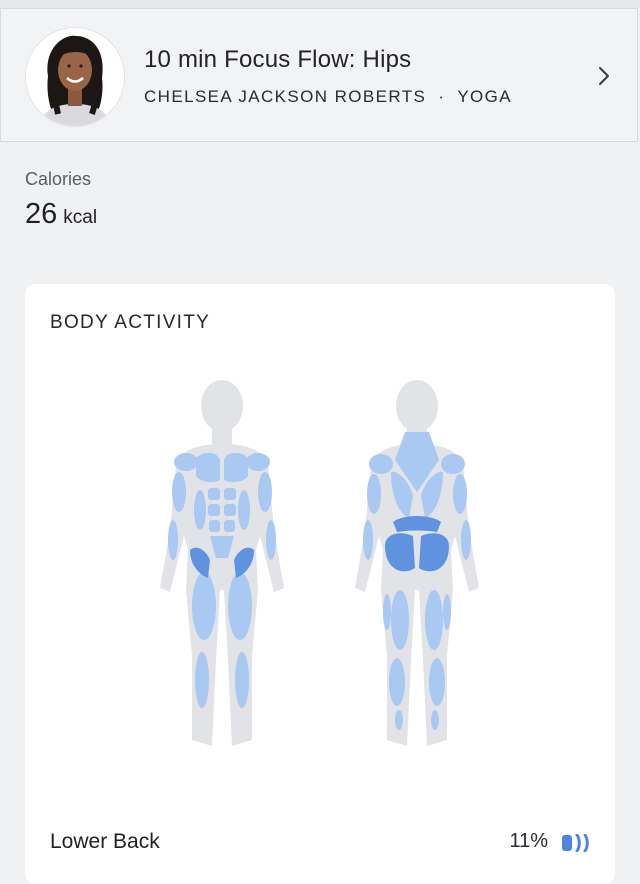 Image resolution: width=640 pixels, height=884 pixels. What do you see at coordinates (322, 845) in the screenshot?
I see `muscle-row-lower-back: Lower Back 11%` at bounding box center [322, 845].